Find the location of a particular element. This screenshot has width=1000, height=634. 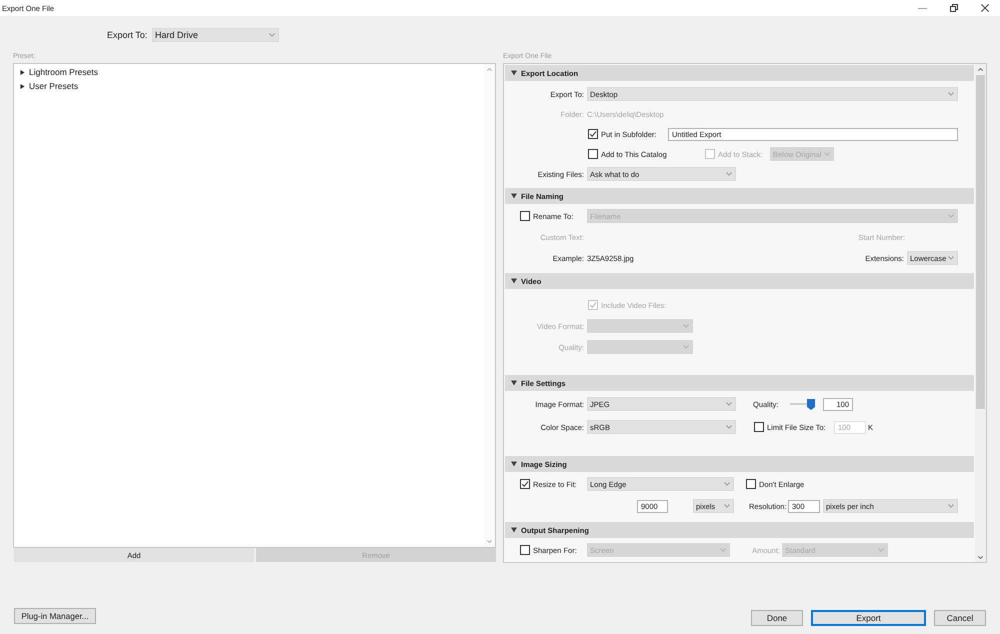

scrollbar-thumb is located at coordinates (980, 242).